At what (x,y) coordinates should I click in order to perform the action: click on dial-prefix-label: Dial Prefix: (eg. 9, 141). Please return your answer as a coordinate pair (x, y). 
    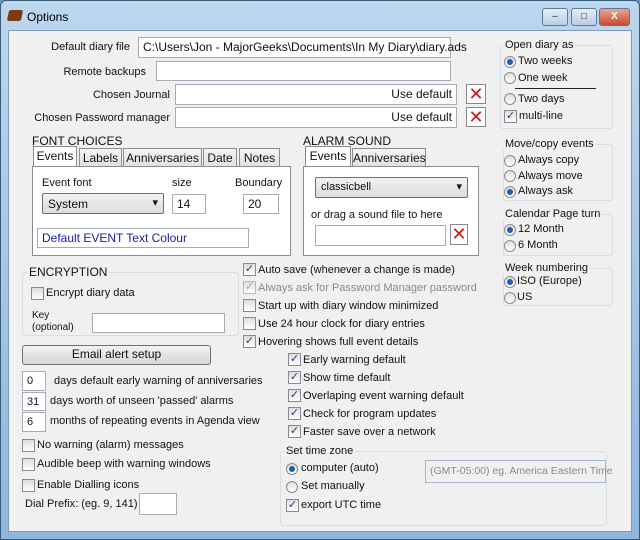
    Looking at the image, I should click on (81, 504).